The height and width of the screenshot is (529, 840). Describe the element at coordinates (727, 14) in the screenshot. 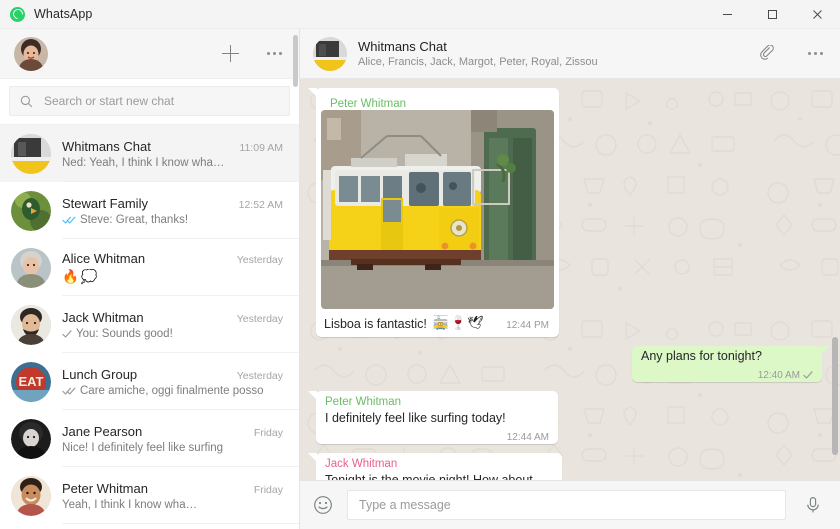

I see `minimize-button` at that location.